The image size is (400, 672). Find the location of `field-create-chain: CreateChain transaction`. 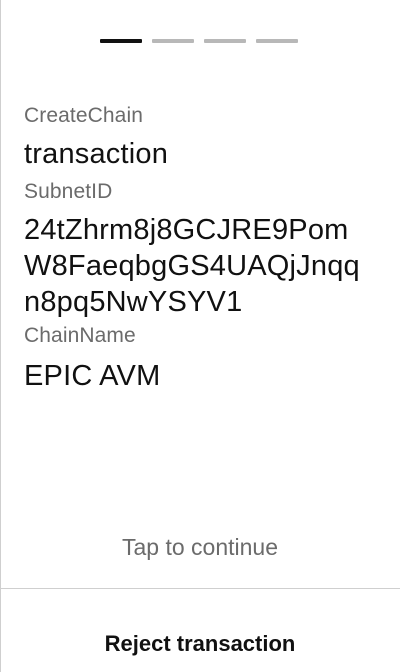

field-create-chain: CreateChain transaction is located at coordinates (200, 137).